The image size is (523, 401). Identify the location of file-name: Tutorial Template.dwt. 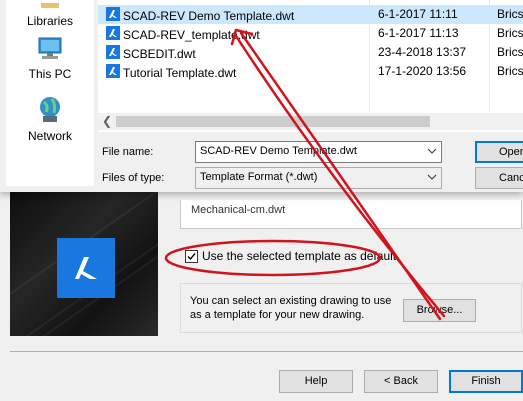
(180, 72).